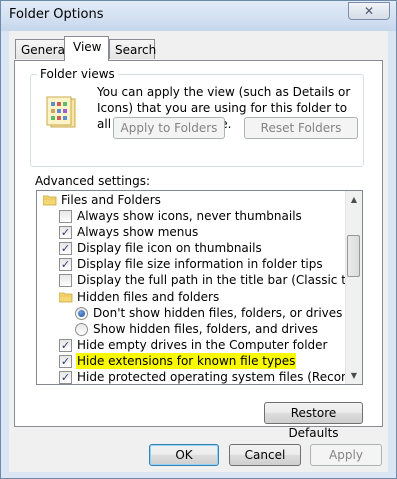  I want to click on scroll-down-arrow: ▼, so click(354, 375).